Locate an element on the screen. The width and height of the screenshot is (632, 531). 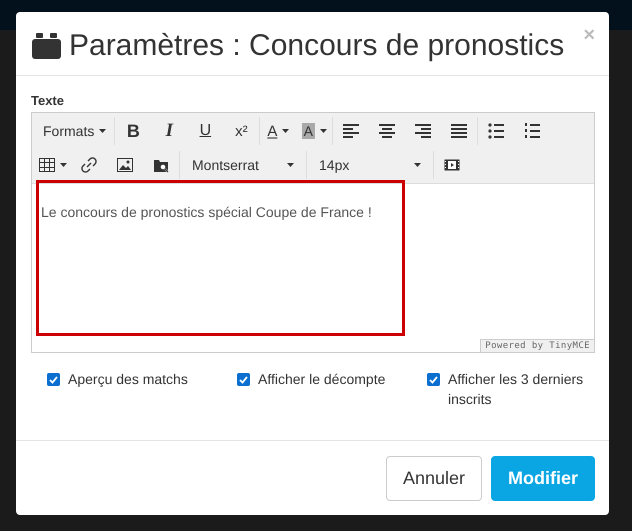
align-left-icon is located at coordinates (351, 131).